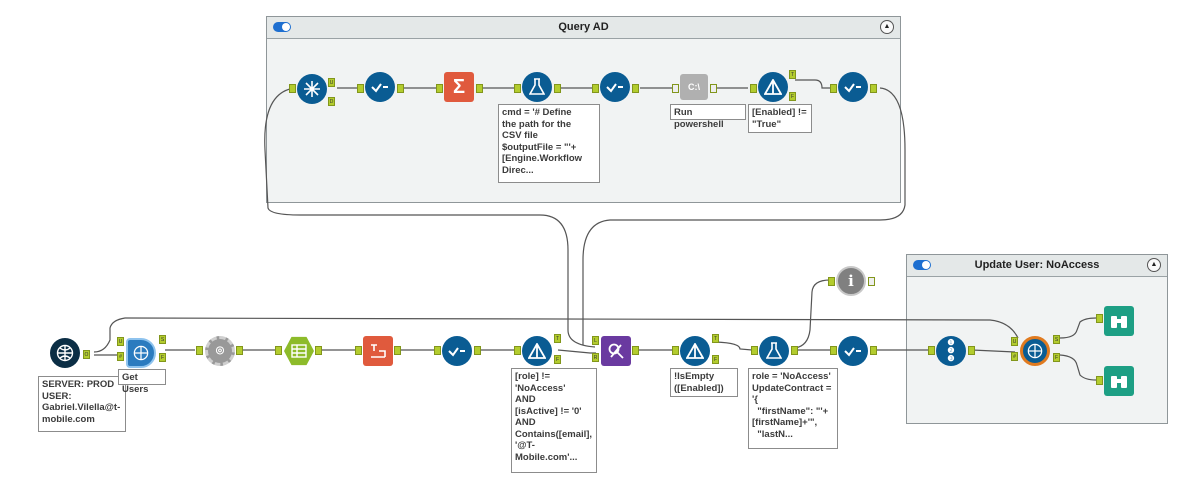 The image size is (1200, 495). Describe the element at coordinates (331, 82) in the screenshot. I see `output-anchor: U` at that location.